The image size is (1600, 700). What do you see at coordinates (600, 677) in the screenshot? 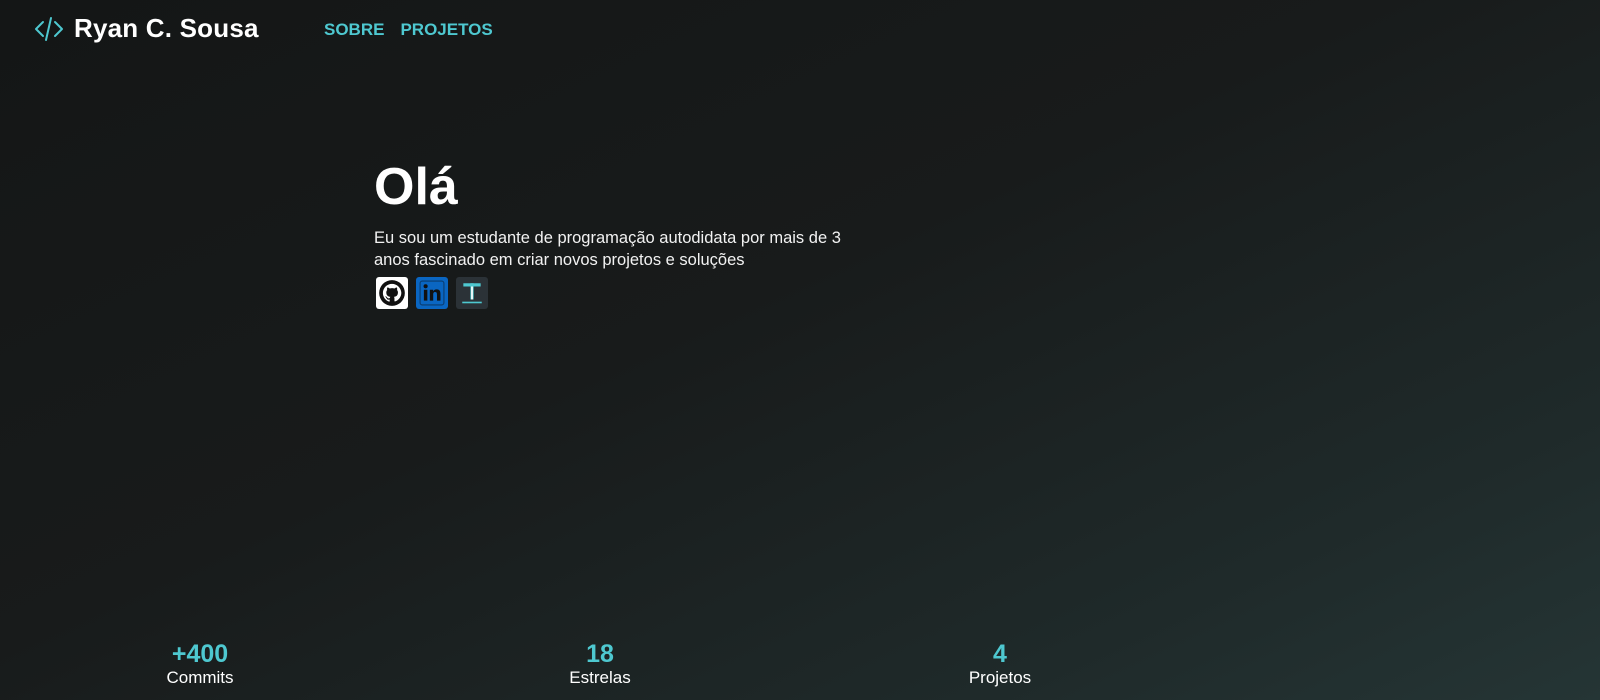
I see `stat-label: Estrelas` at bounding box center [600, 677].